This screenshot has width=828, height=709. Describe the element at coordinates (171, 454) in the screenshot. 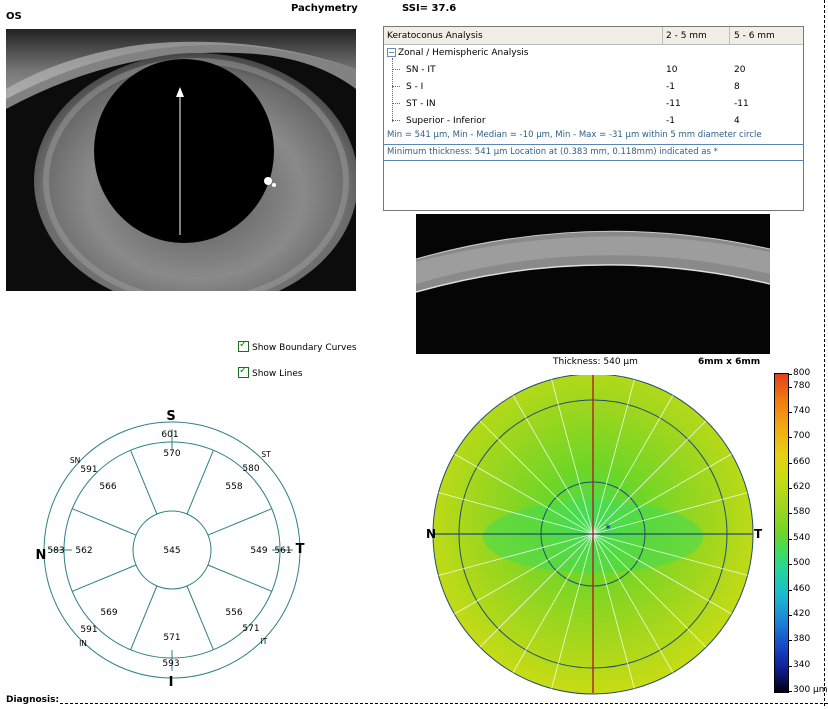

I see `sector-inner-s: 570` at that location.